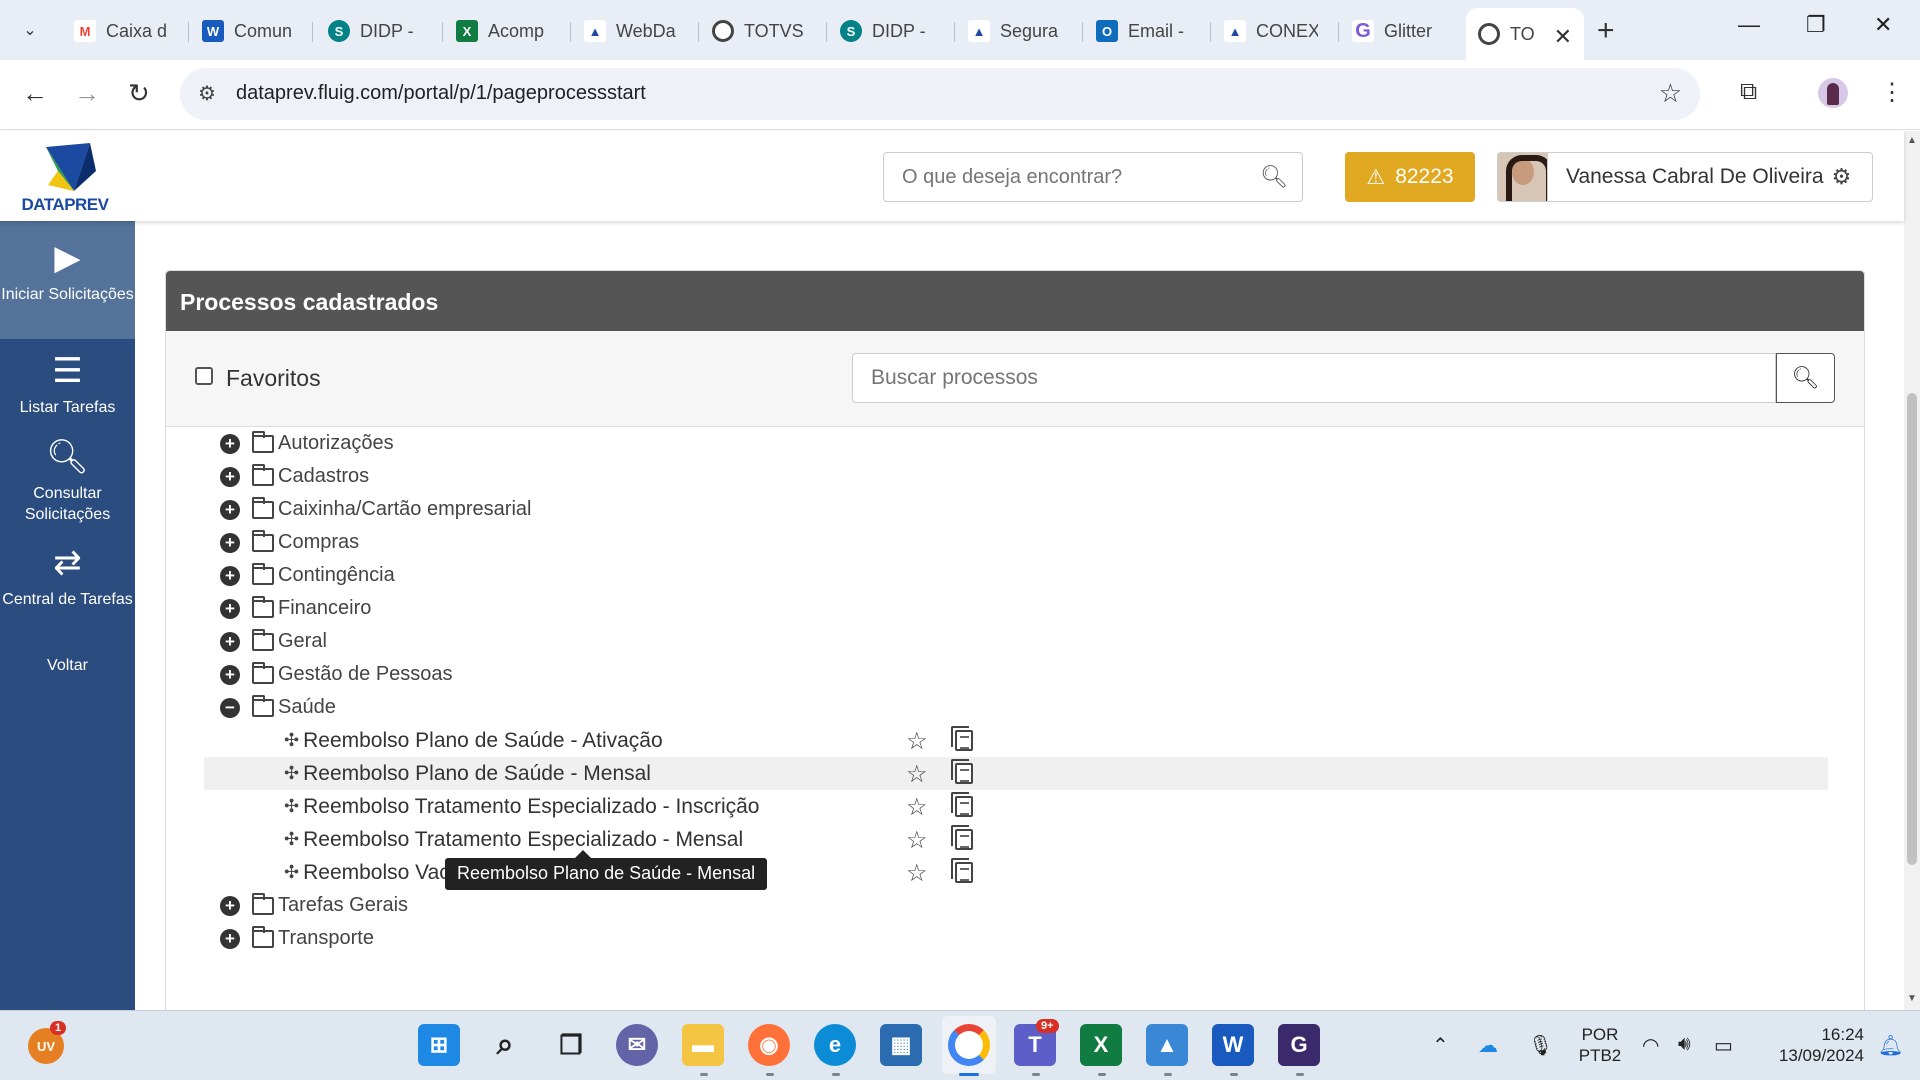 The width and height of the screenshot is (1920, 1080). What do you see at coordinates (1670, 93) in the screenshot?
I see `bookmark-star-icon: ☆` at bounding box center [1670, 93].